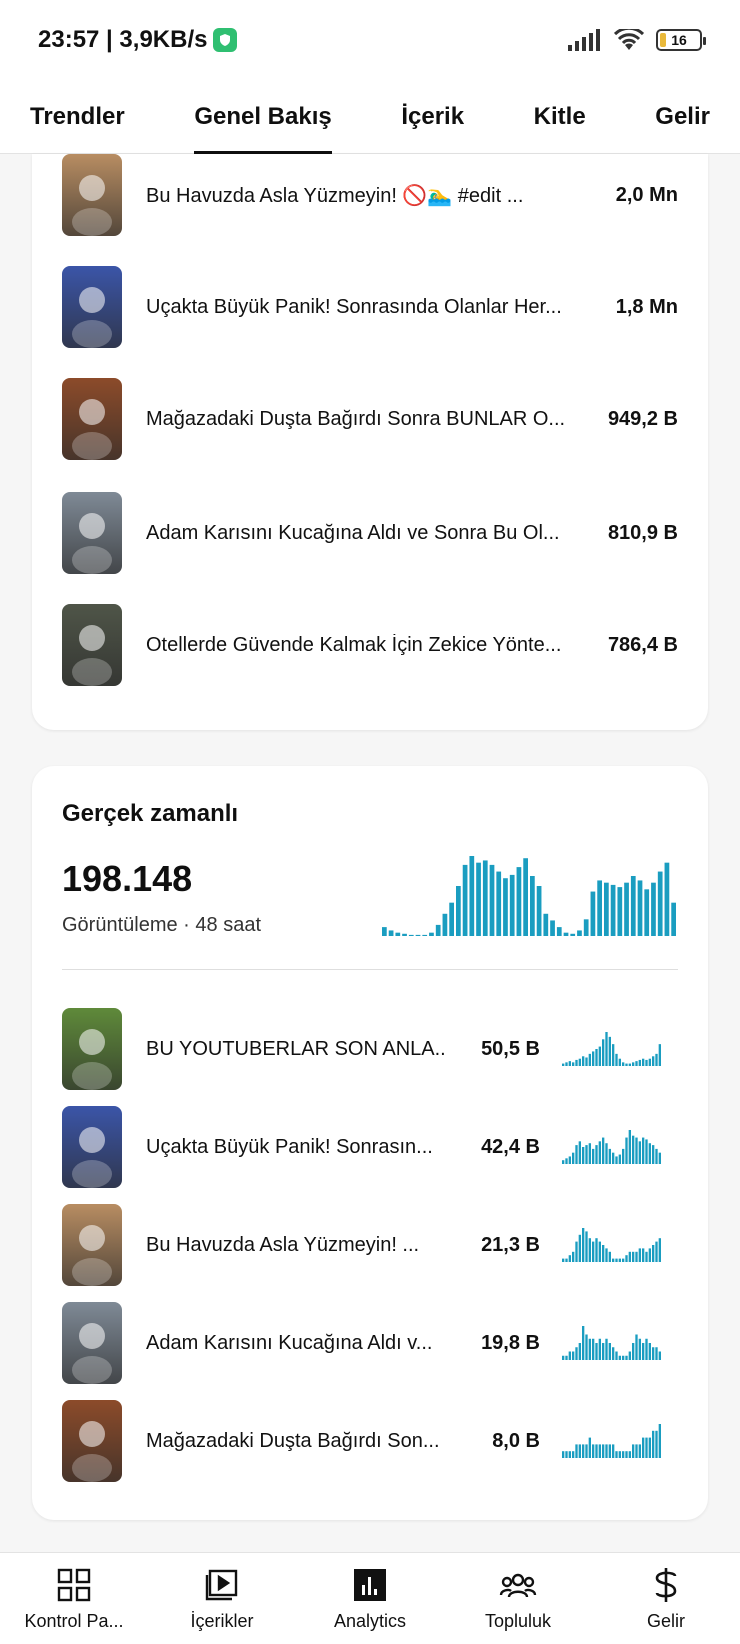 The height and width of the screenshot is (1644, 740). Describe the element at coordinates (584, 40) in the screenshot. I see `signal-icon` at that location.